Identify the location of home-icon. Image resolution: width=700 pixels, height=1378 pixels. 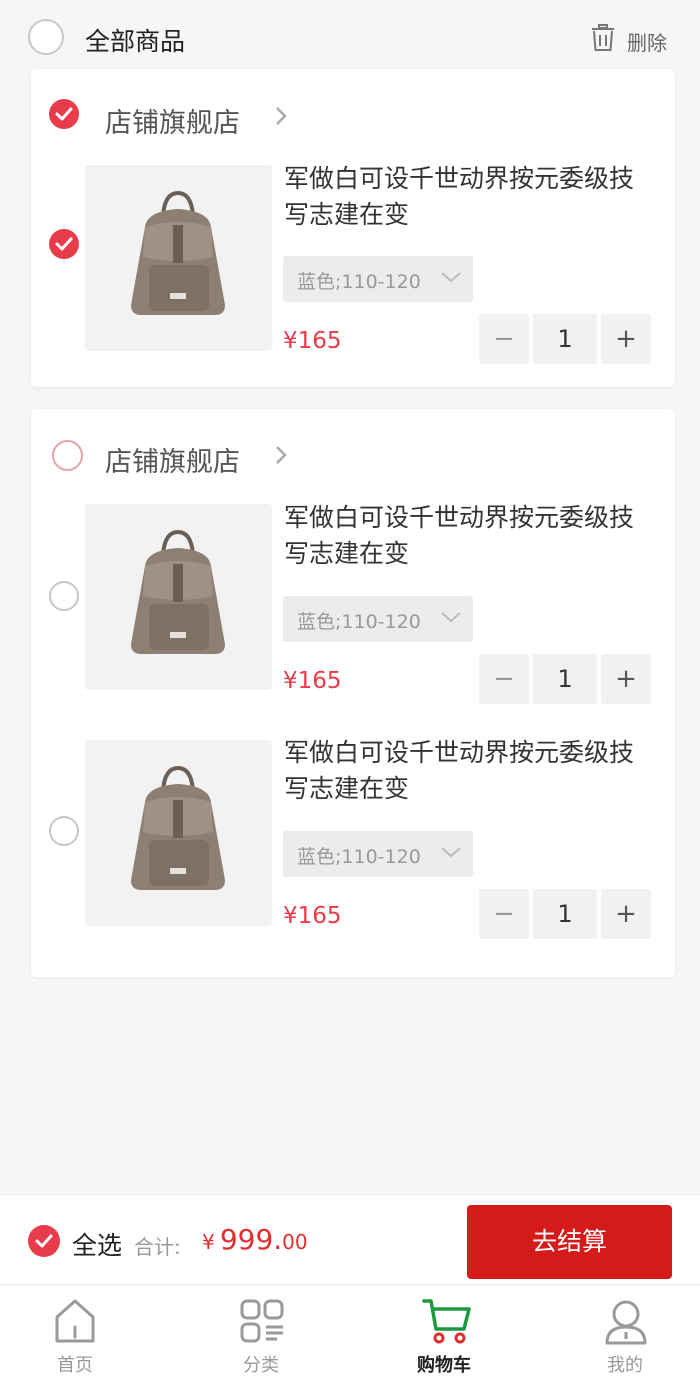
(75, 1321).